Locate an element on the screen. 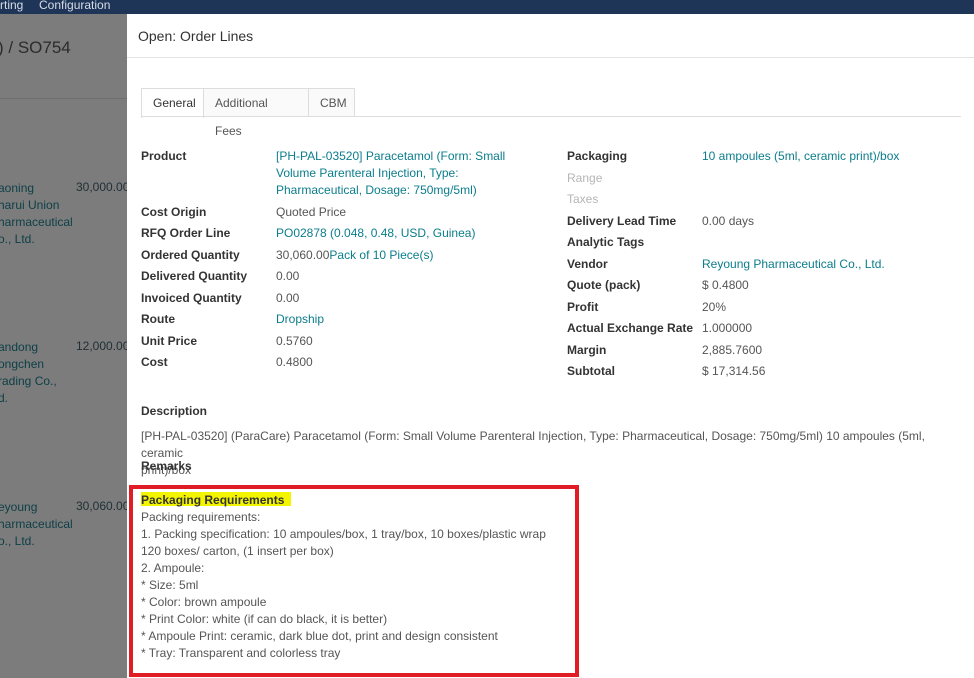 This screenshot has height=678, width=974. requirement-line: 120 boxes/ carton, (1 insert per box) is located at coordinates (237, 551).